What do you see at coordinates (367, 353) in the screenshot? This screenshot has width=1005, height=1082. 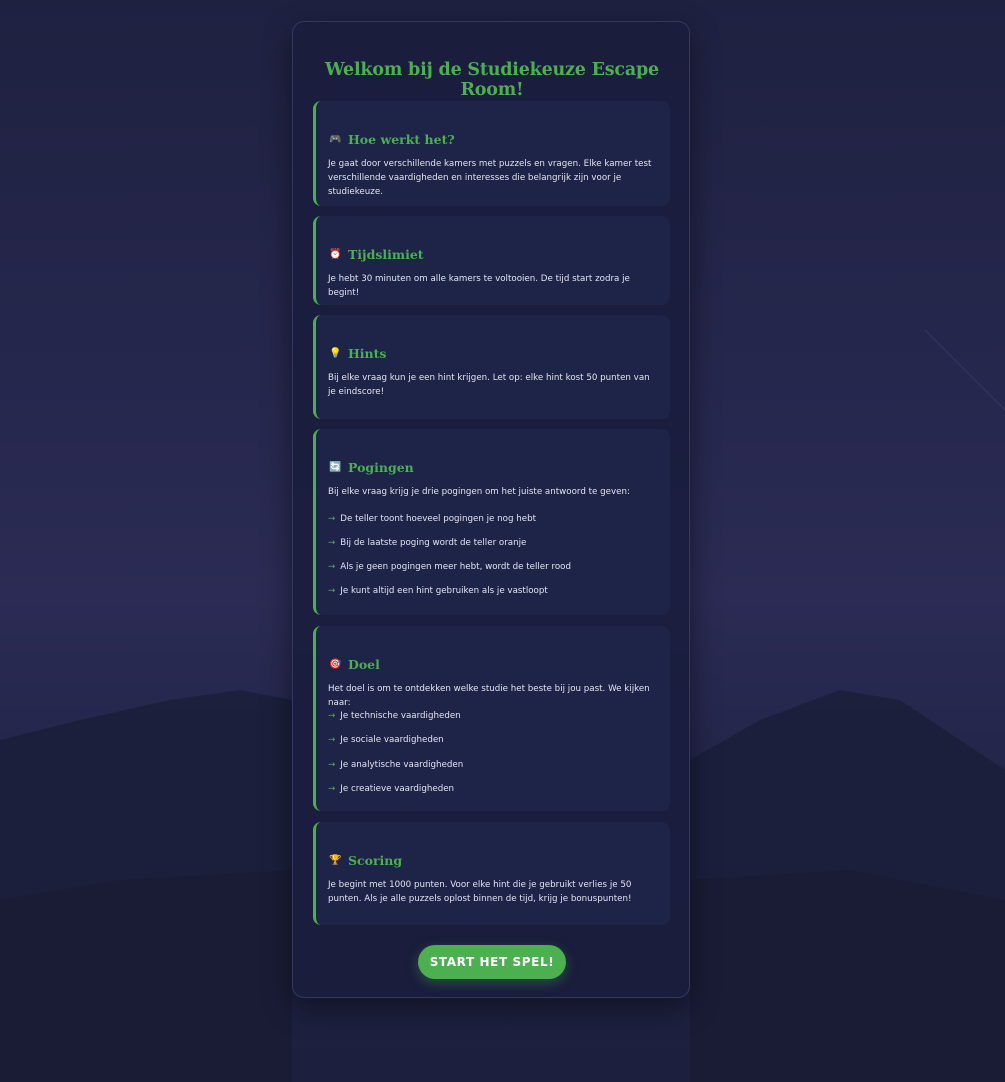 I see `section-heading: Hints` at bounding box center [367, 353].